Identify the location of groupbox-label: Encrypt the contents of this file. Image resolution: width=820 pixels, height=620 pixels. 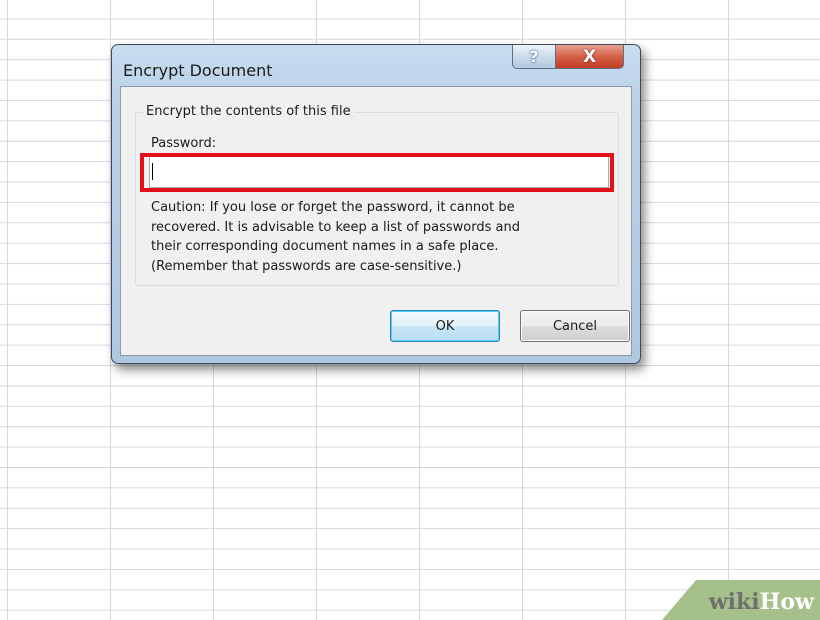
(248, 111).